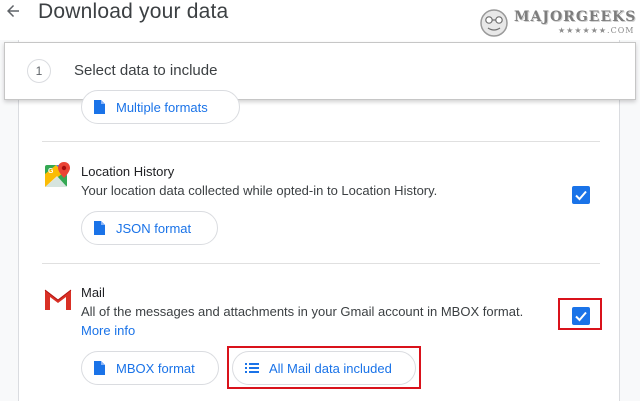  I want to click on majorgeeks-logo-icon, so click(494, 23).